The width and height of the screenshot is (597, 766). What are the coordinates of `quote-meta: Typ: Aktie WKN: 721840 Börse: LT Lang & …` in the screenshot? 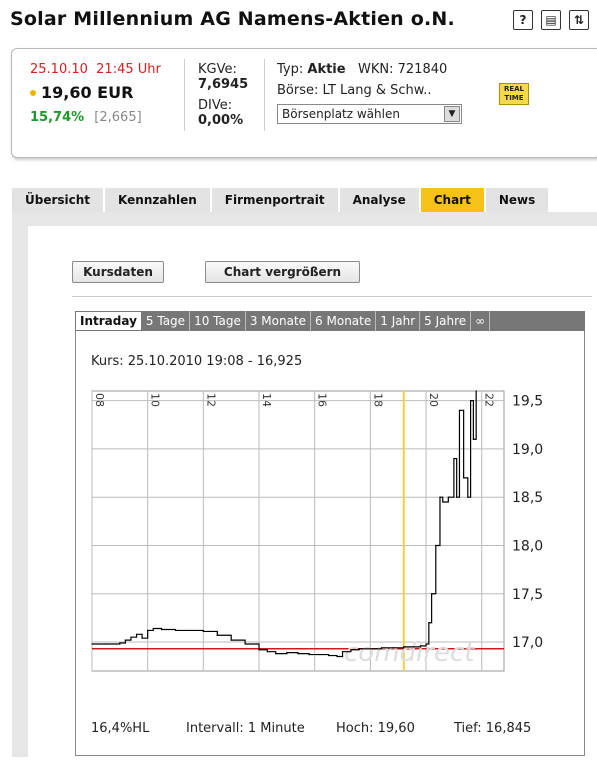 It's located at (369, 93).